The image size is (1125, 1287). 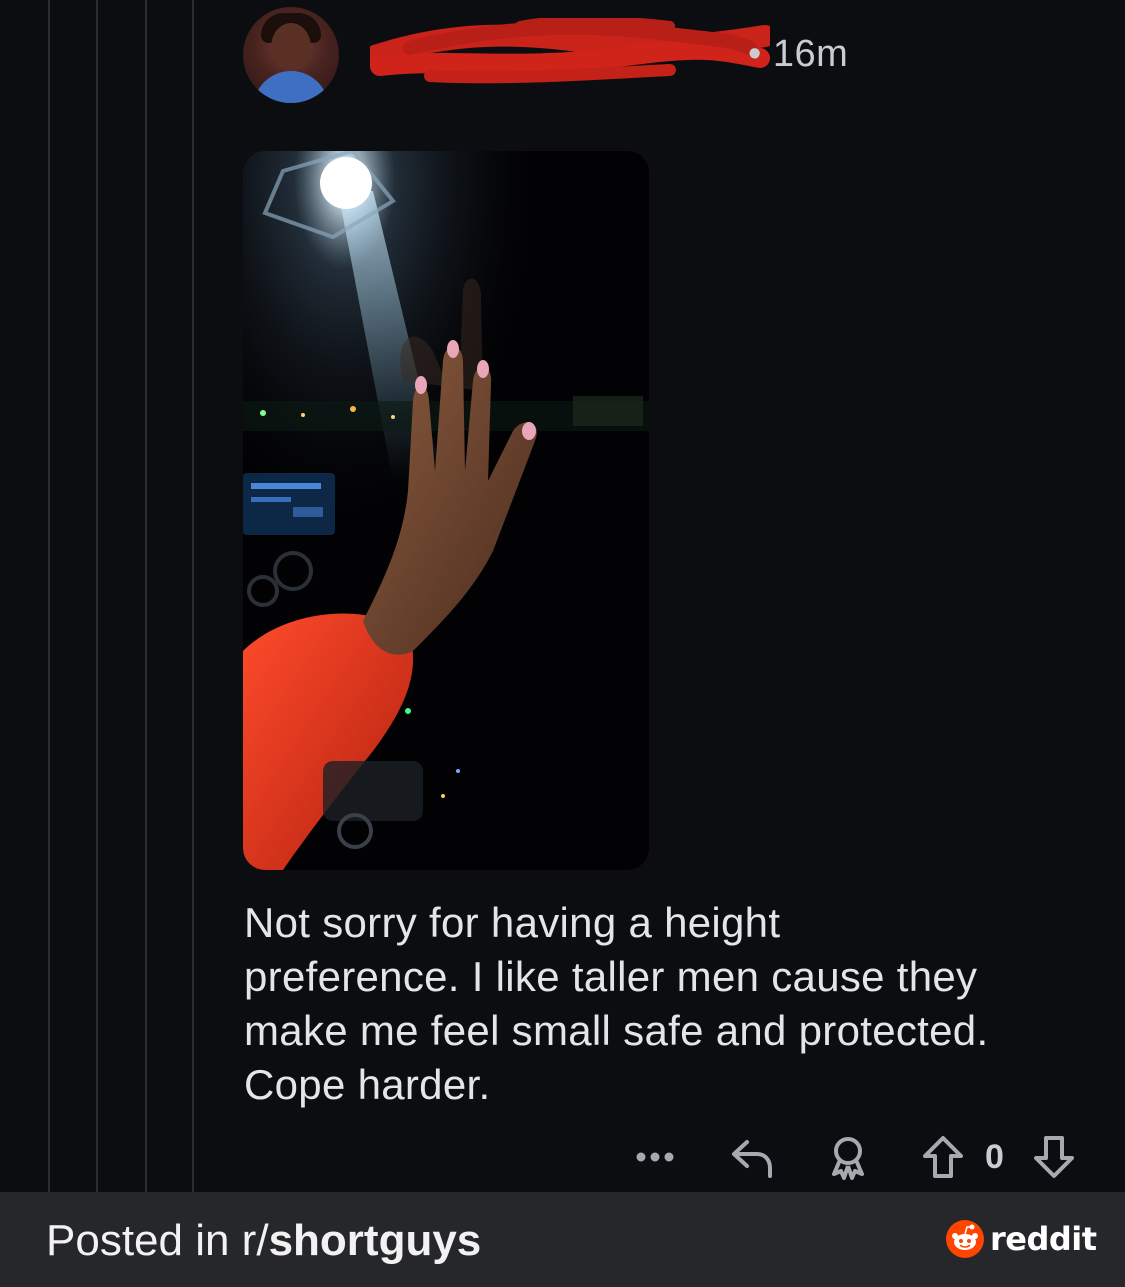 I want to click on subreddit-link: shortguys, so click(x=375, y=1240).